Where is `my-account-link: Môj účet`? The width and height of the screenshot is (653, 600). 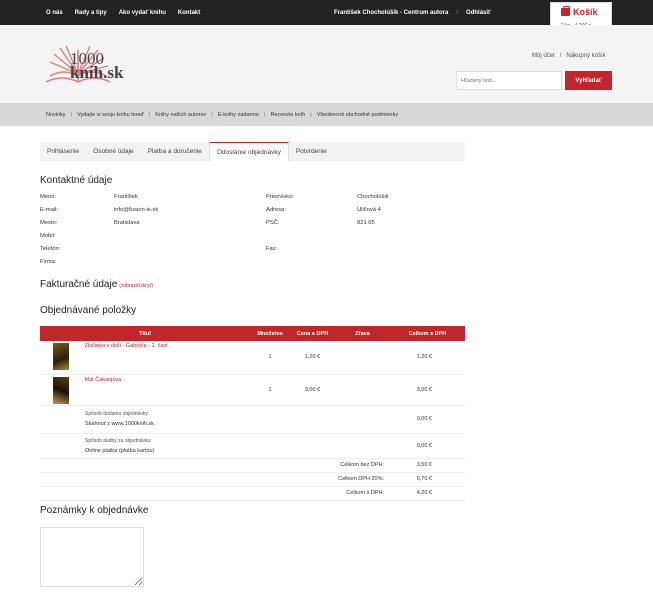 my-account-link: Môj účet is located at coordinates (543, 56).